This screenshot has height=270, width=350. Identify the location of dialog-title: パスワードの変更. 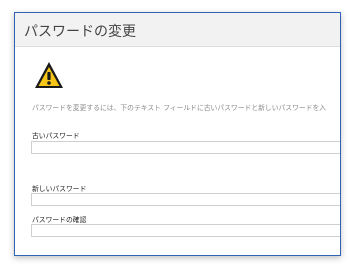
(80, 32).